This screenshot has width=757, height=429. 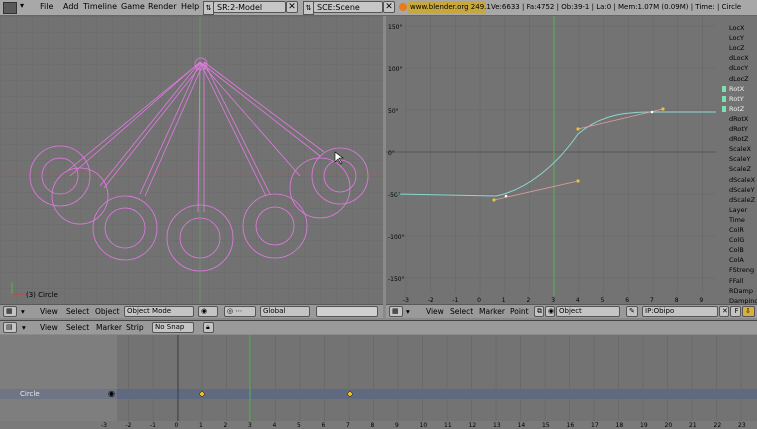 I want to click on snap-select: No Snap, so click(x=173, y=327).